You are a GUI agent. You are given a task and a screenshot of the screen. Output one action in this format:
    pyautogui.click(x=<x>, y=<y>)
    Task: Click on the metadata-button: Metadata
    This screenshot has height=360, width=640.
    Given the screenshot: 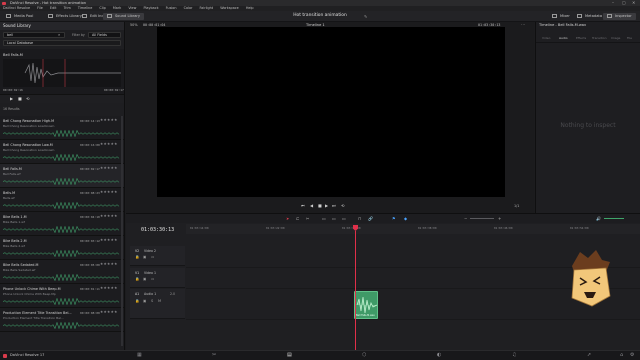 What is the action you would take?
    pyautogui.click(x=589, y=16)
    